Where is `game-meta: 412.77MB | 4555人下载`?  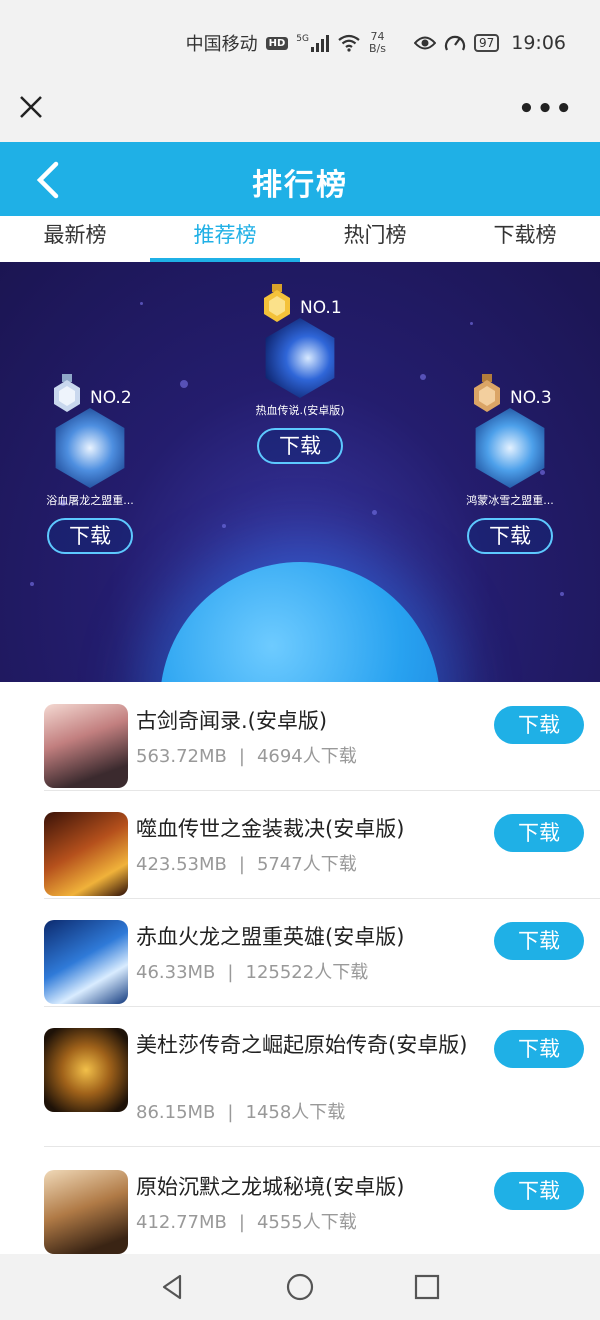
game-meta: 412.77MB | 4555人下载 is located at coordinates (246, 1221).